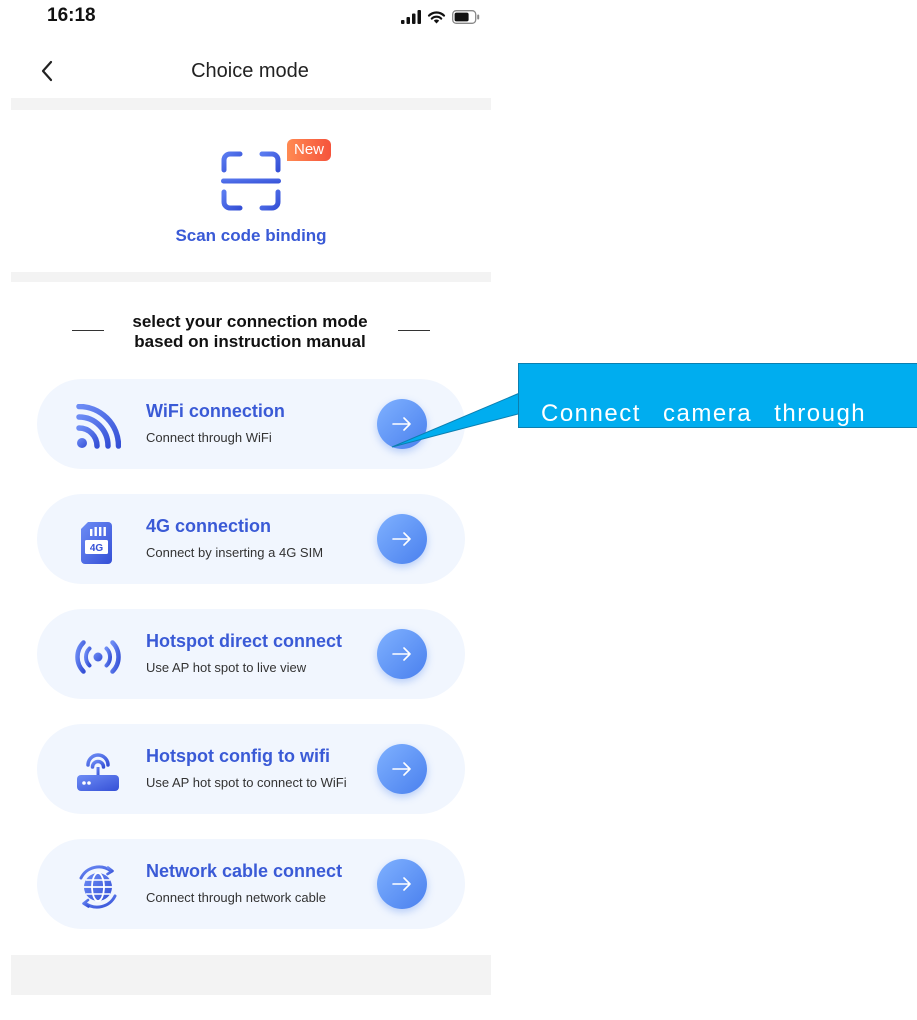 Image resolution: width=917 pixels, height=1020 pixels. I want to click on callout-tooltip: Connect camera through, so click(717, 395).